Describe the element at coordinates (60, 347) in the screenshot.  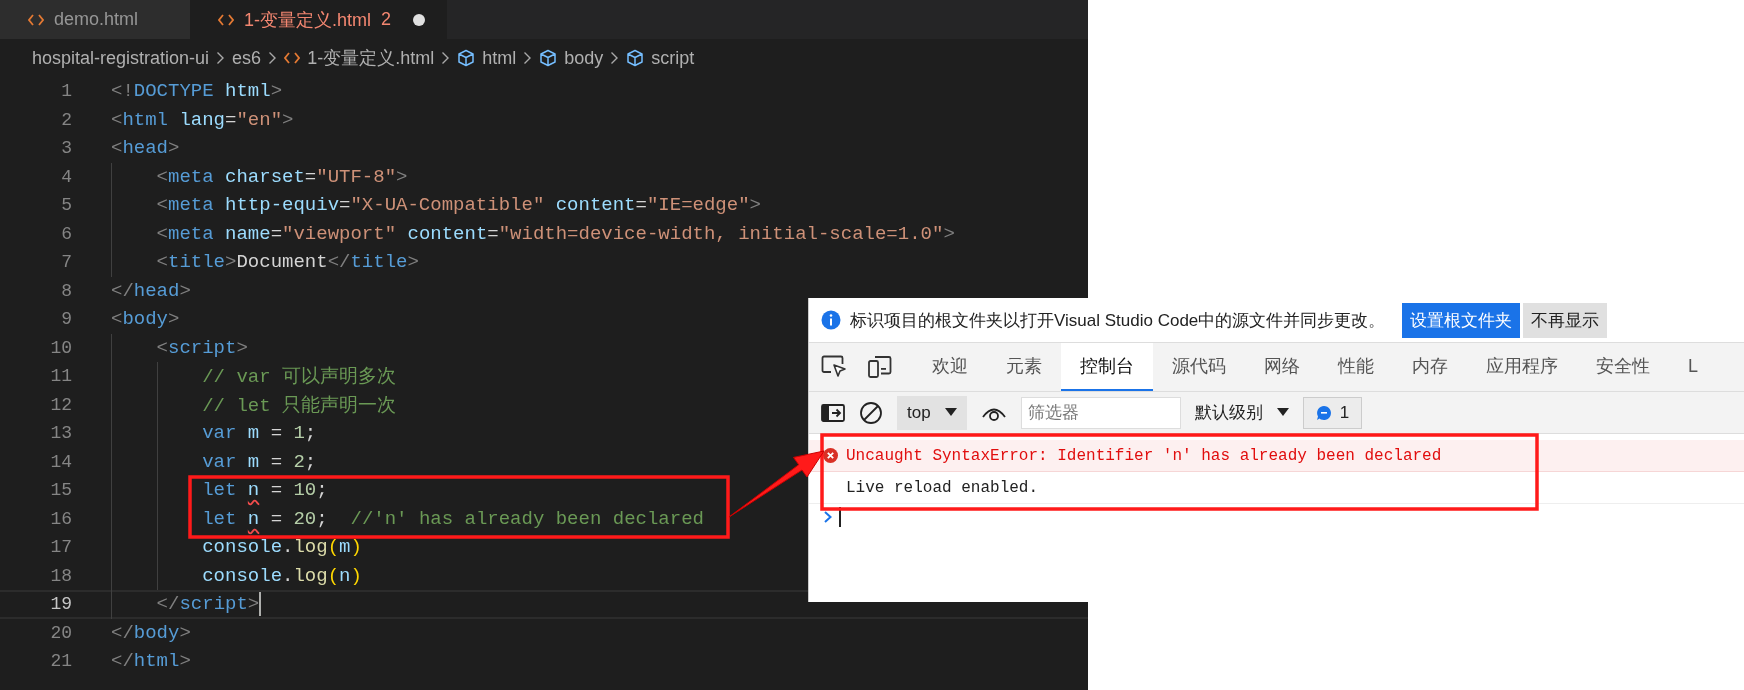
I see `line-number: 10` at that location.